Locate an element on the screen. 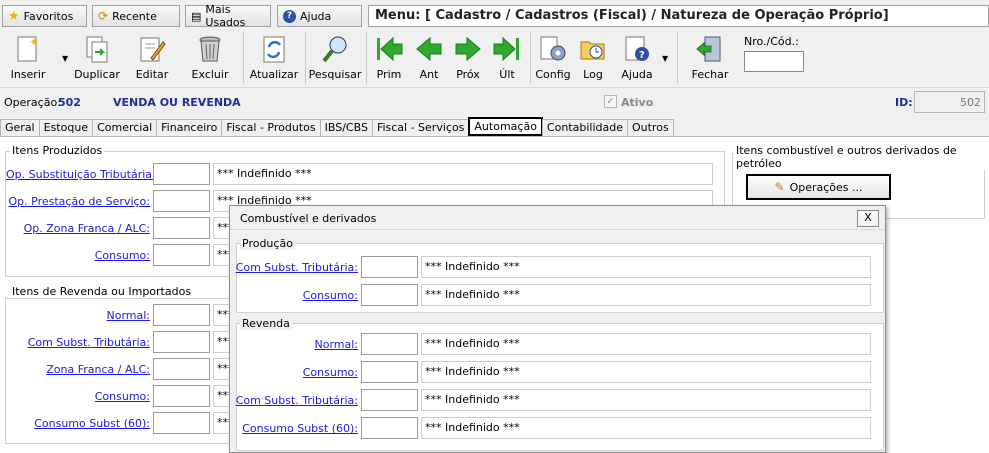  mais-usados-button: ▤ Mais Usados is located at coordinates (228, 16).